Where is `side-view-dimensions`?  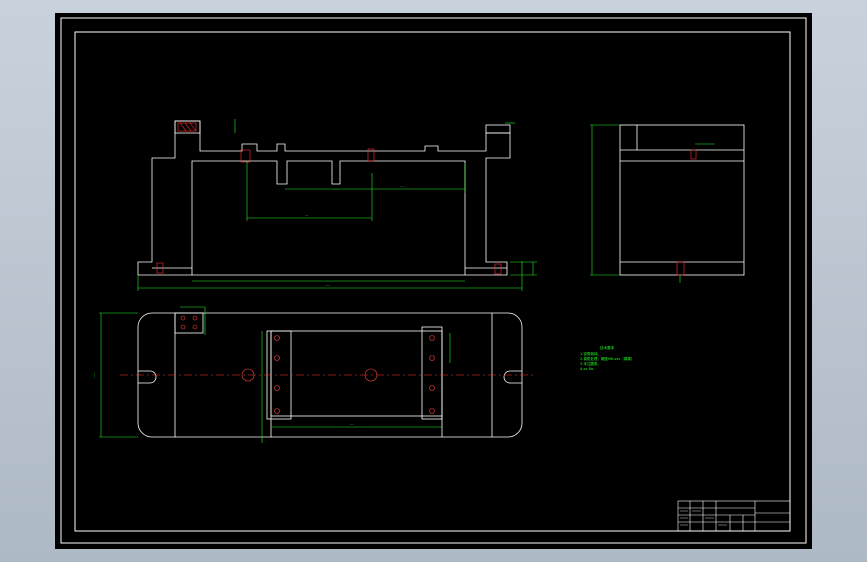 side-view-dimensions is located at coordinates (652, 203).